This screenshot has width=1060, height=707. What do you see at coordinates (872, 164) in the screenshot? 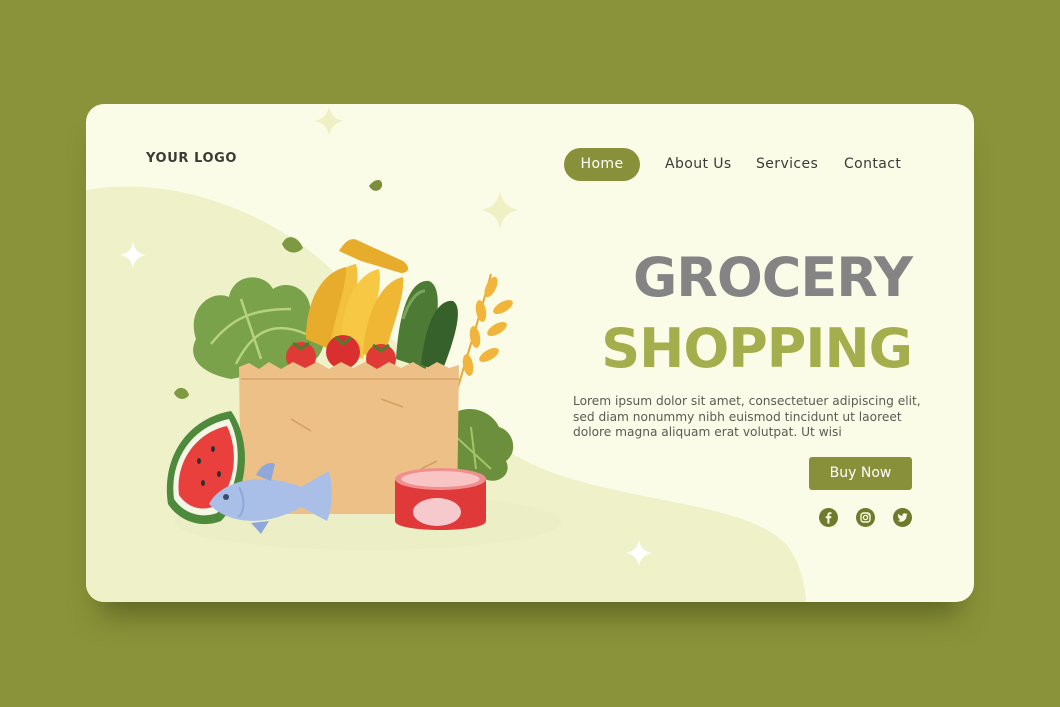
I see `nav-item-contact: Contact` at bounding box center [872, 164].